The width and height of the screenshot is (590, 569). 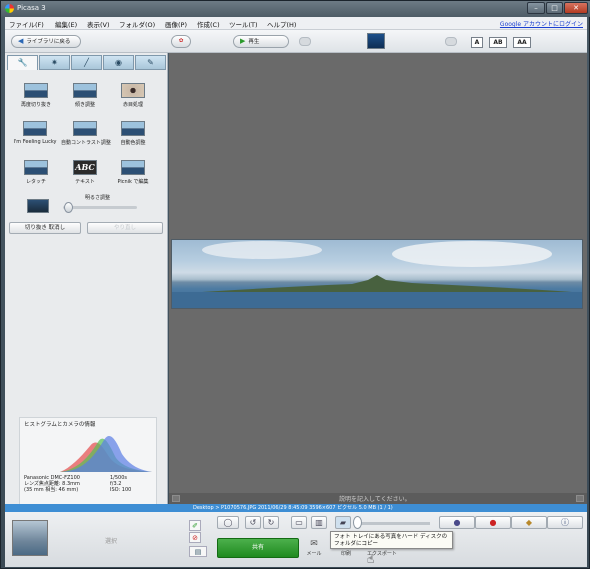 I want to click on tool-recrop: 再度切り抜き, so click(x=36, y=100).